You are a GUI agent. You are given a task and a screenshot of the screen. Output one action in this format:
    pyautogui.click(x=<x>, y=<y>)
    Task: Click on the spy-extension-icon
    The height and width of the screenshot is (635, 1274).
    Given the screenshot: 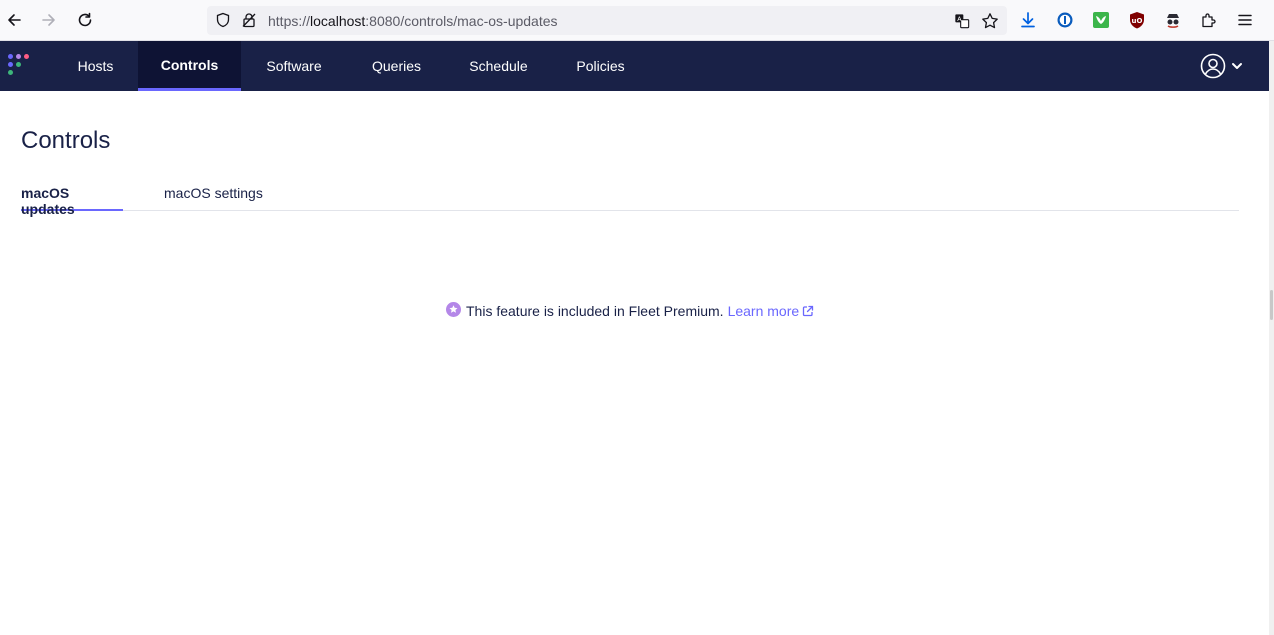 What is the action you would take?
    pyautogui.click(x=1173, y=20)
    